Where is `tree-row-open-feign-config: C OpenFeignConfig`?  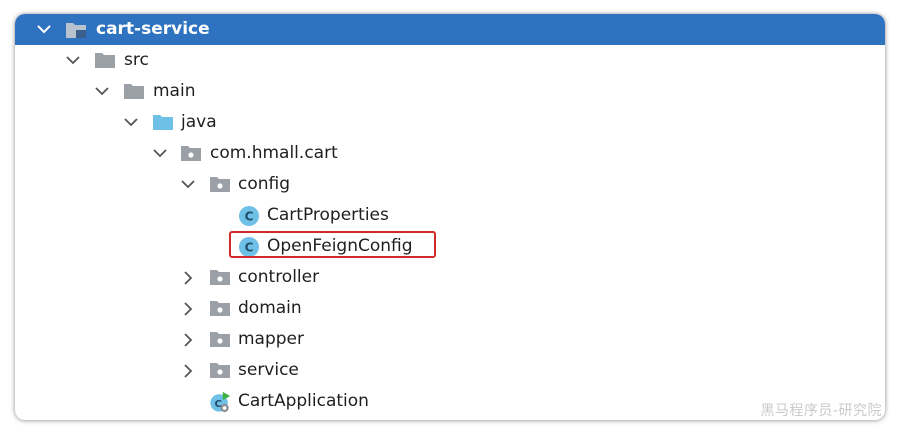
tree-row-open-feign-config: C OpenFeignConfig is located at coordinates (450, 246).